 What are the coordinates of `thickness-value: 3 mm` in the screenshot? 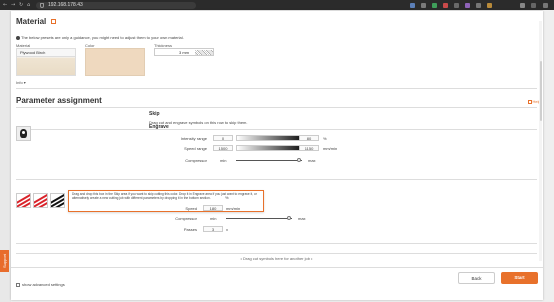 It's located at (184, 52).